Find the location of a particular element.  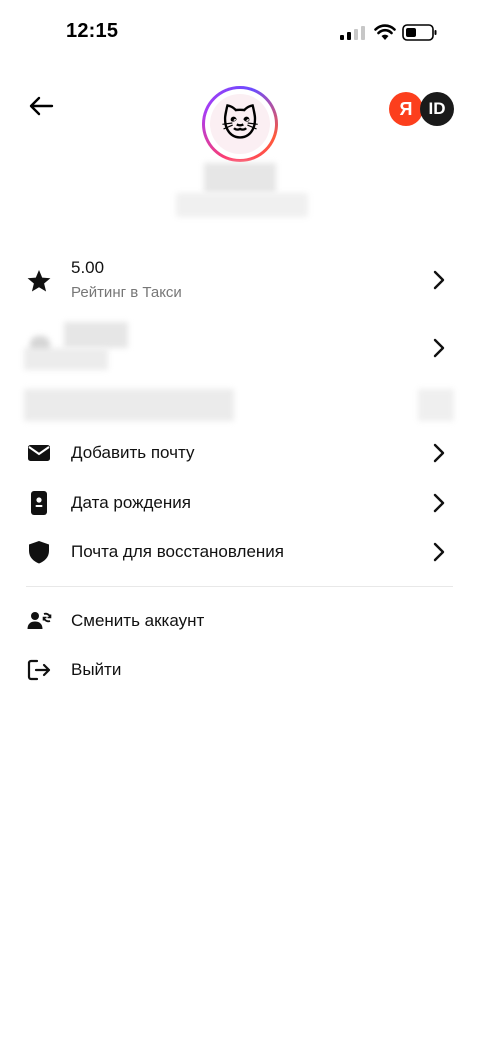

yandex-logo-icon: Я is located at coordinates (406, 109).